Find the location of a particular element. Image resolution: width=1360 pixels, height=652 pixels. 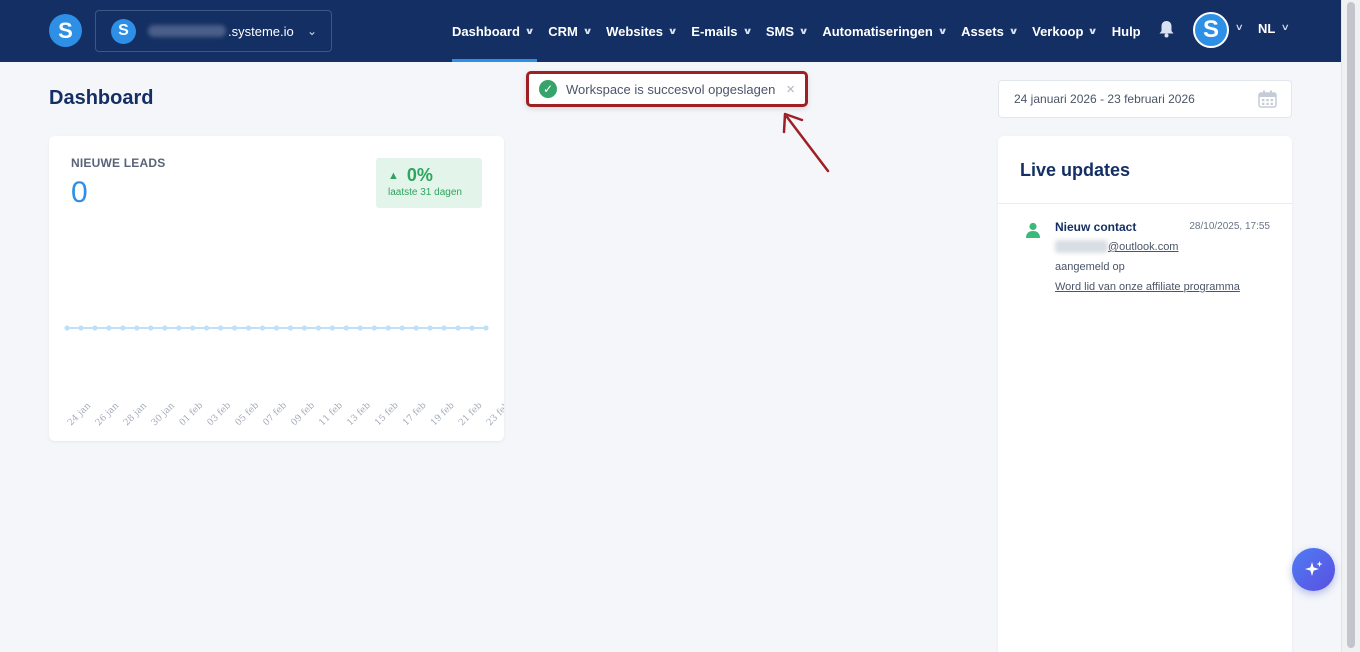

contact-email-link: @outlook.com is located at coordinates (1143, 247).